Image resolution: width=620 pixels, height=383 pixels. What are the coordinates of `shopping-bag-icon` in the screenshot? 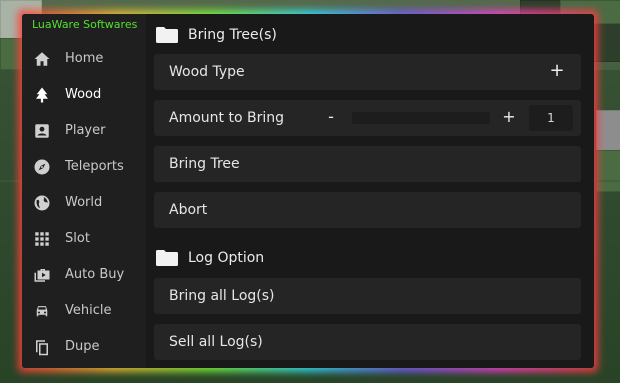 It's located at (42, 275).